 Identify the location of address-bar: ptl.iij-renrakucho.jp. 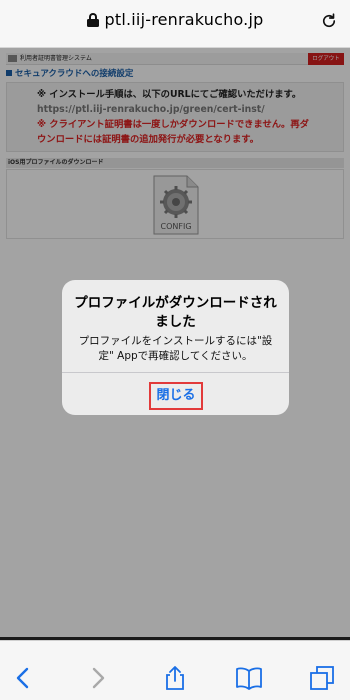
(175, 24).